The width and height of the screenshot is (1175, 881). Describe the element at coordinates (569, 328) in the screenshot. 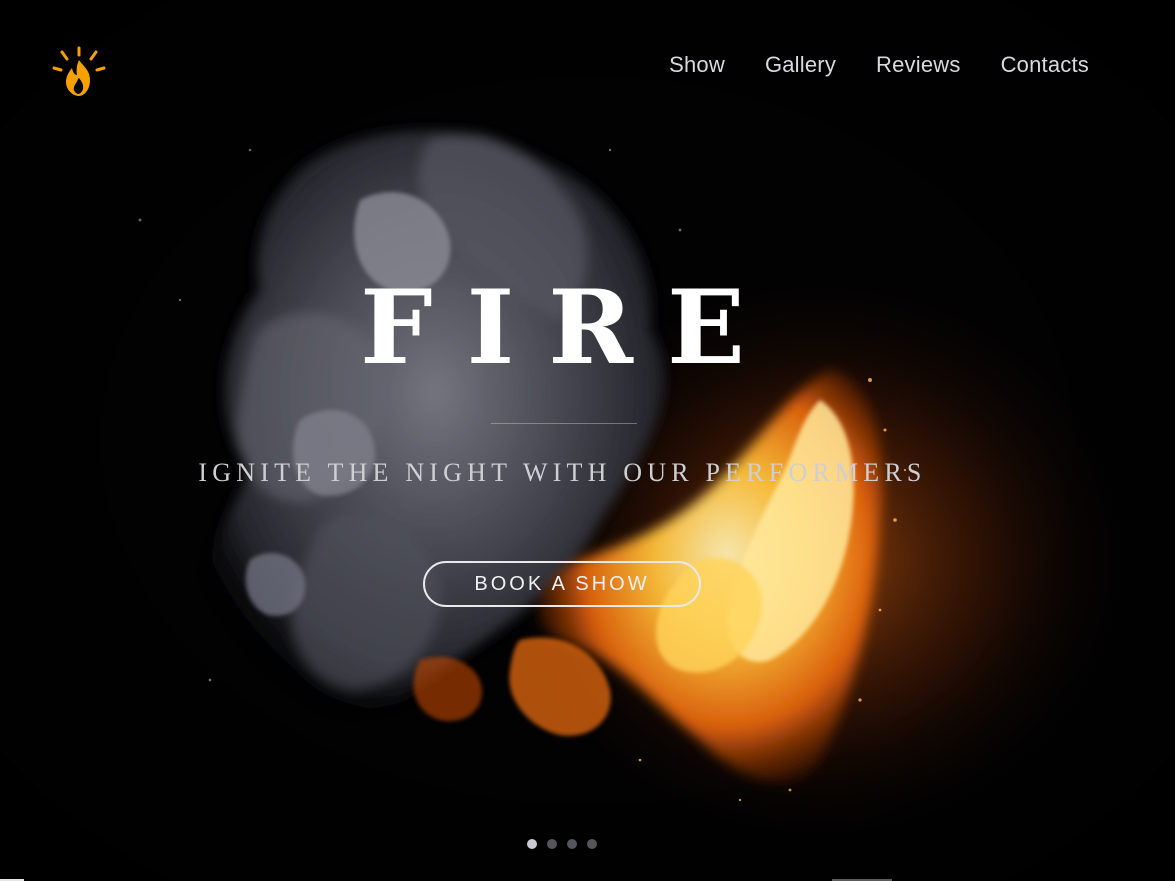

I see `hero-title: FIRE` at that location.